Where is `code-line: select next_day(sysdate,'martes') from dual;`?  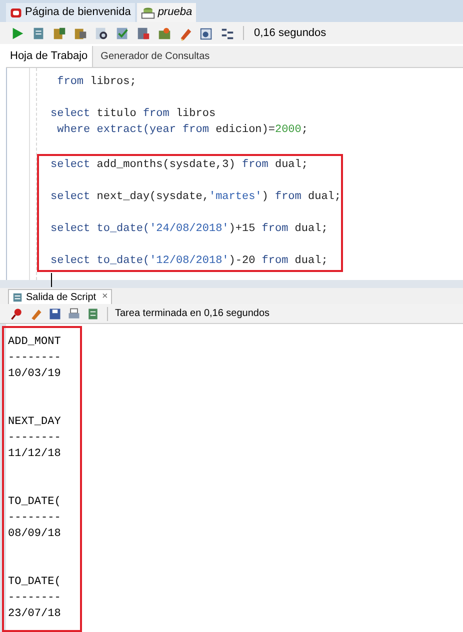
code-line: select next_day(sysdate,'martes') from dual; is located at coordinates (195, 197).